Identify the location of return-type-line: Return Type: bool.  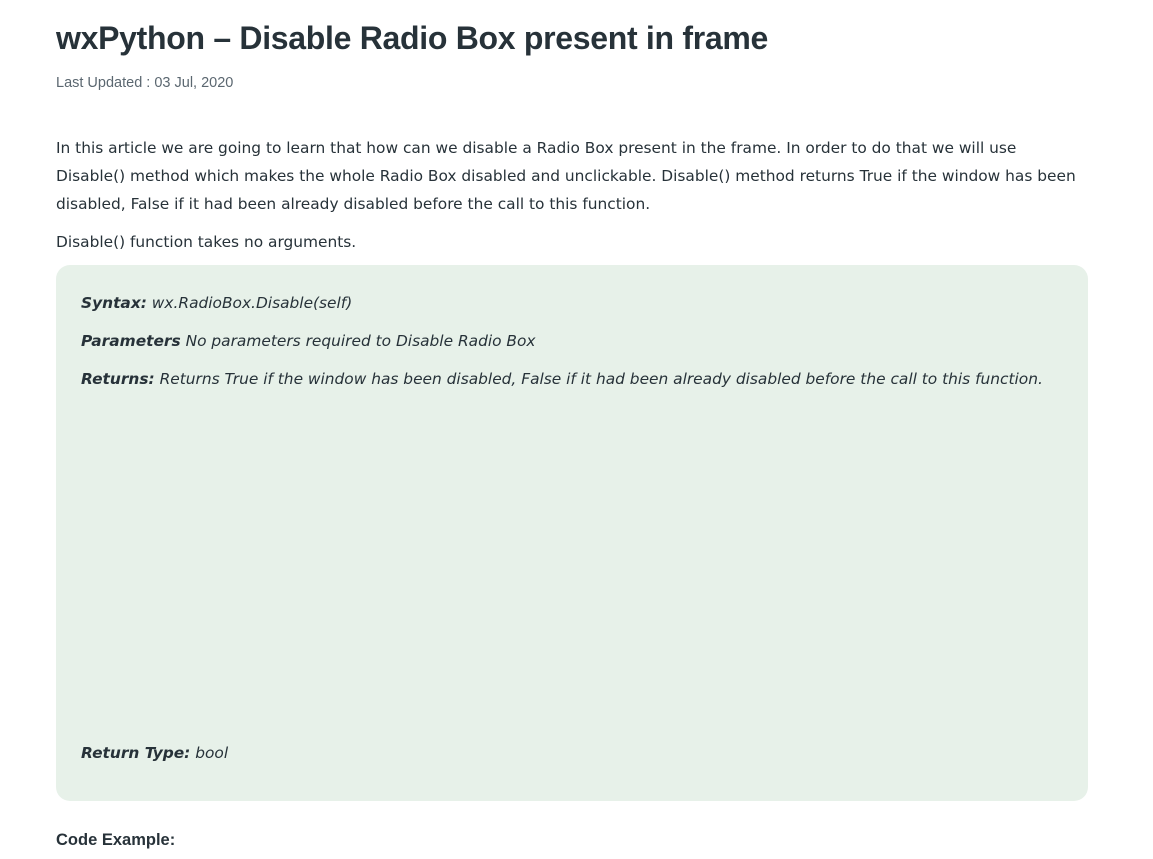
(154, 753).